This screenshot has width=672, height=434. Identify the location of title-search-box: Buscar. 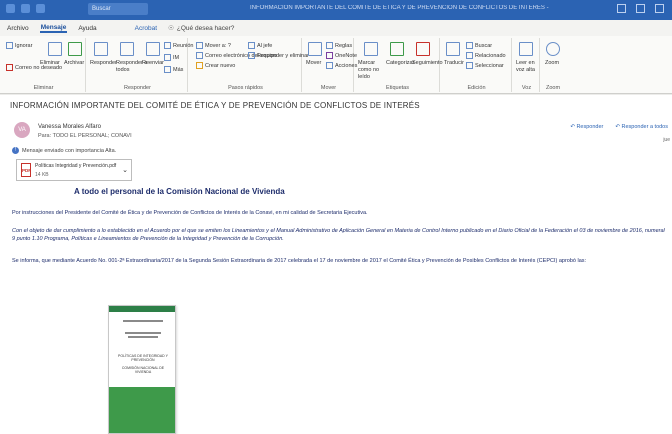
(118, 9).